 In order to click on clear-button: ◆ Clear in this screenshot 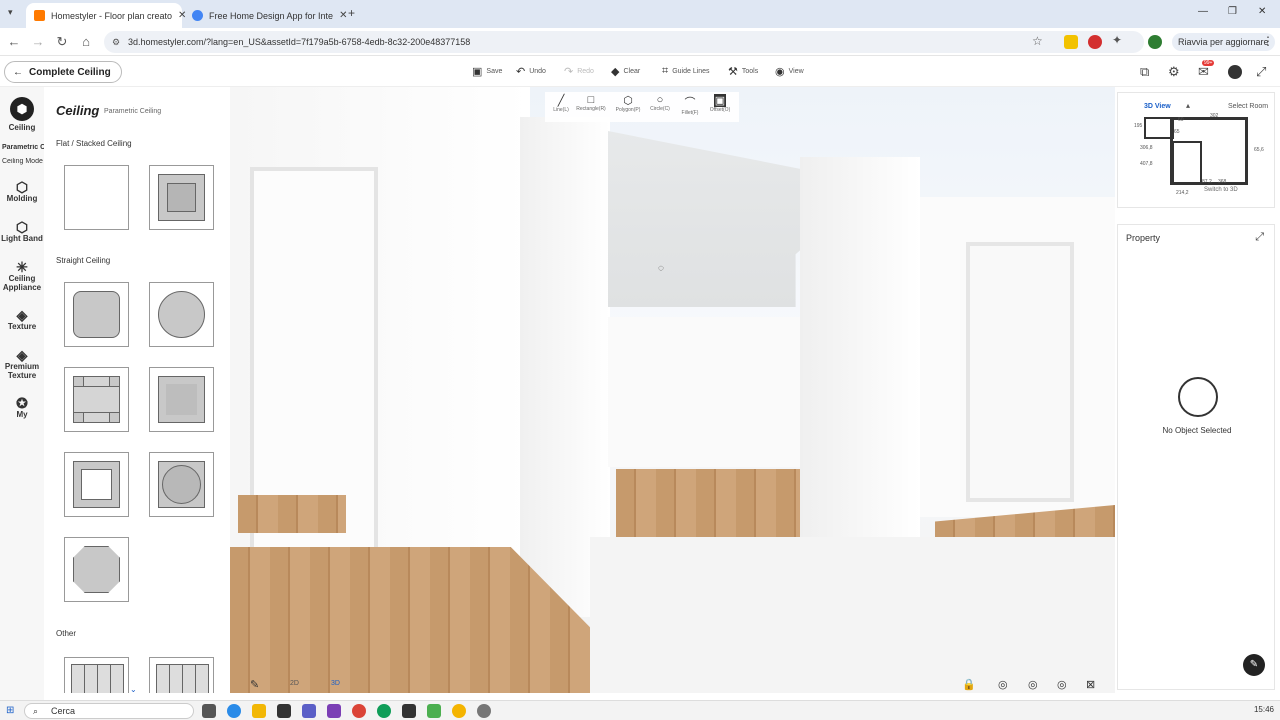, I will do `click(625, 71)`.